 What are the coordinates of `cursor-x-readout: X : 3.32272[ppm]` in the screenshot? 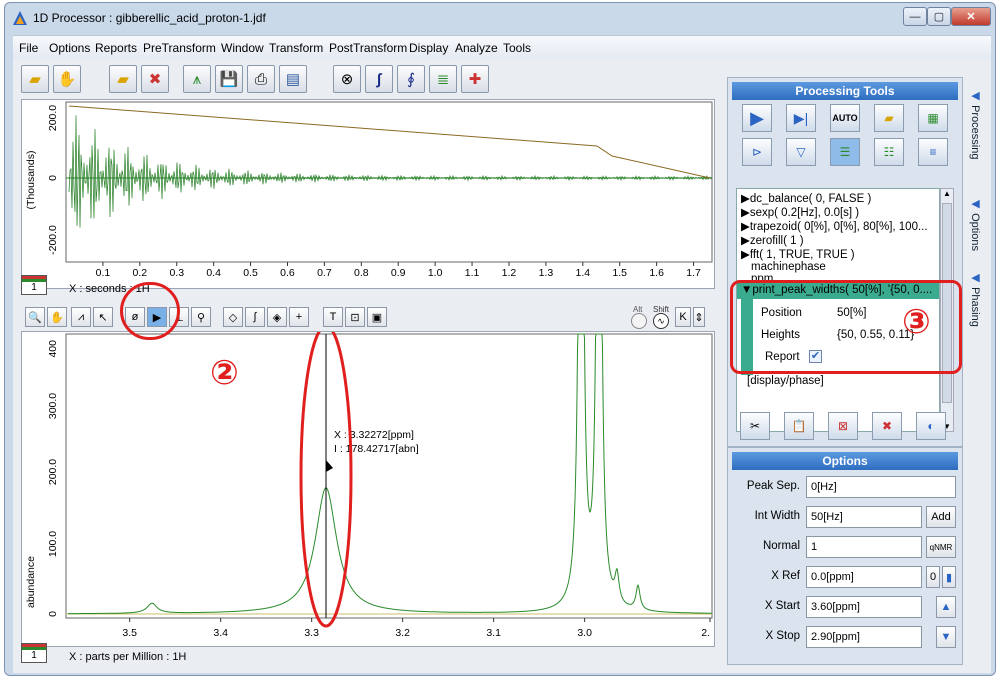 It's located at (374, 435).